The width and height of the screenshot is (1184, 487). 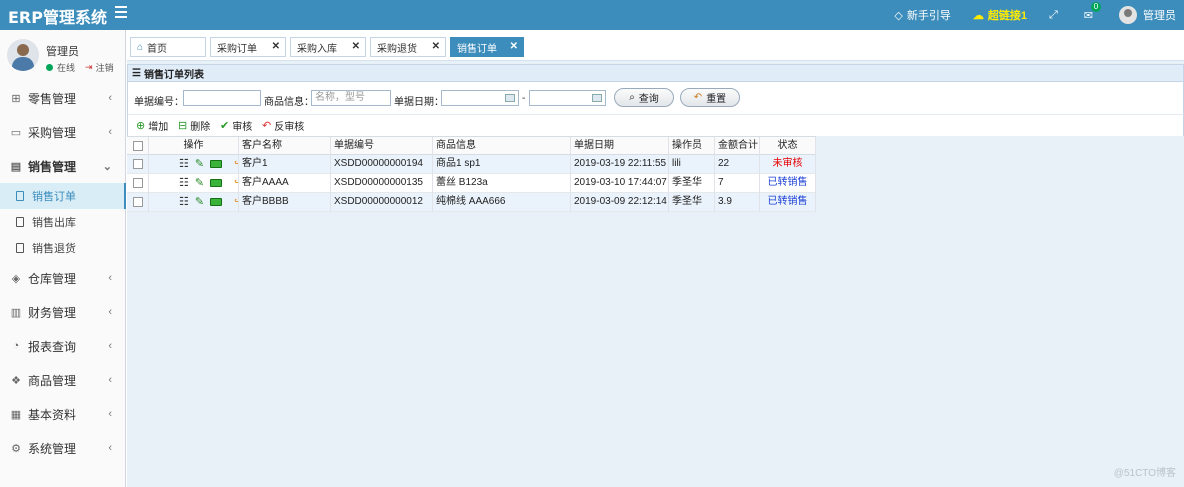 What do you see at coordinates (351, 98) in the screenshot?
I see `goods-input: 名称，型号` at bounding box center [351, 98].